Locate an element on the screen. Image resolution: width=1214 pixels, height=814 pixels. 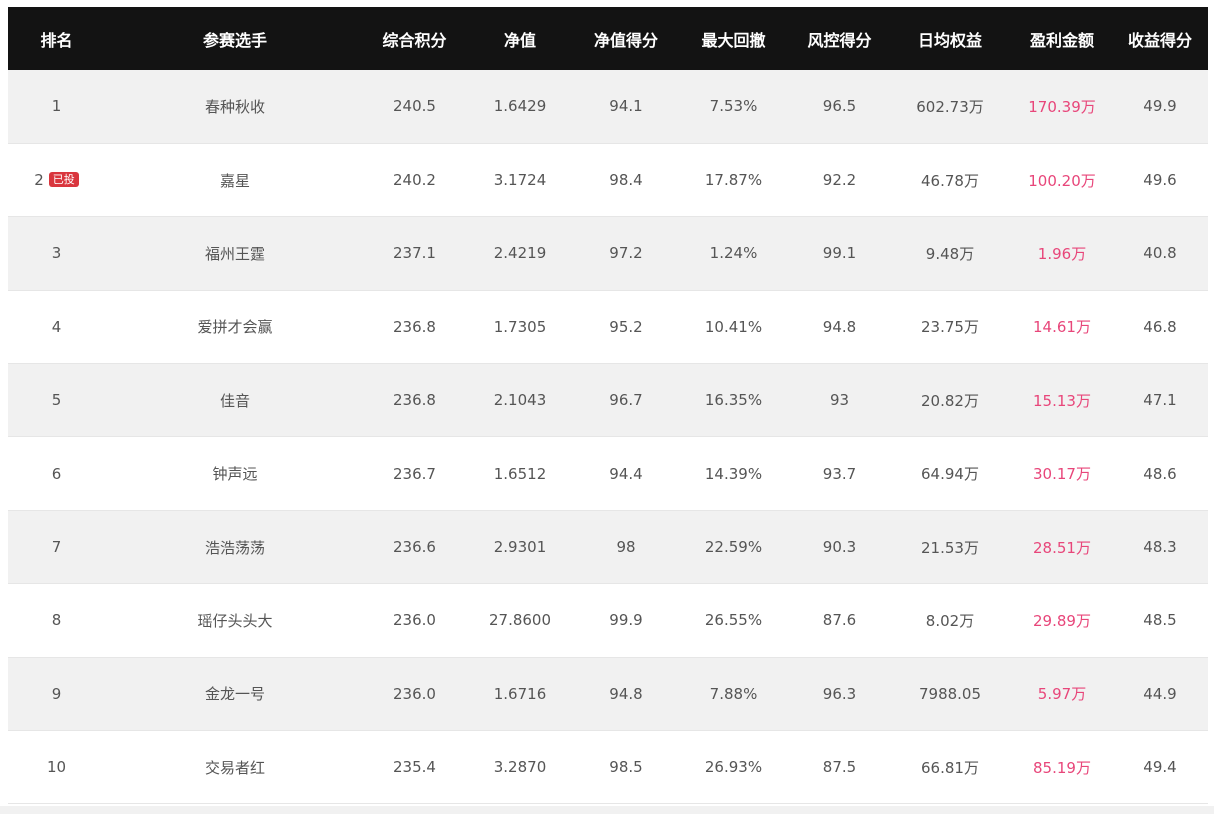
header-return-score: 收益得分 is located at coordinates (1160, 38).